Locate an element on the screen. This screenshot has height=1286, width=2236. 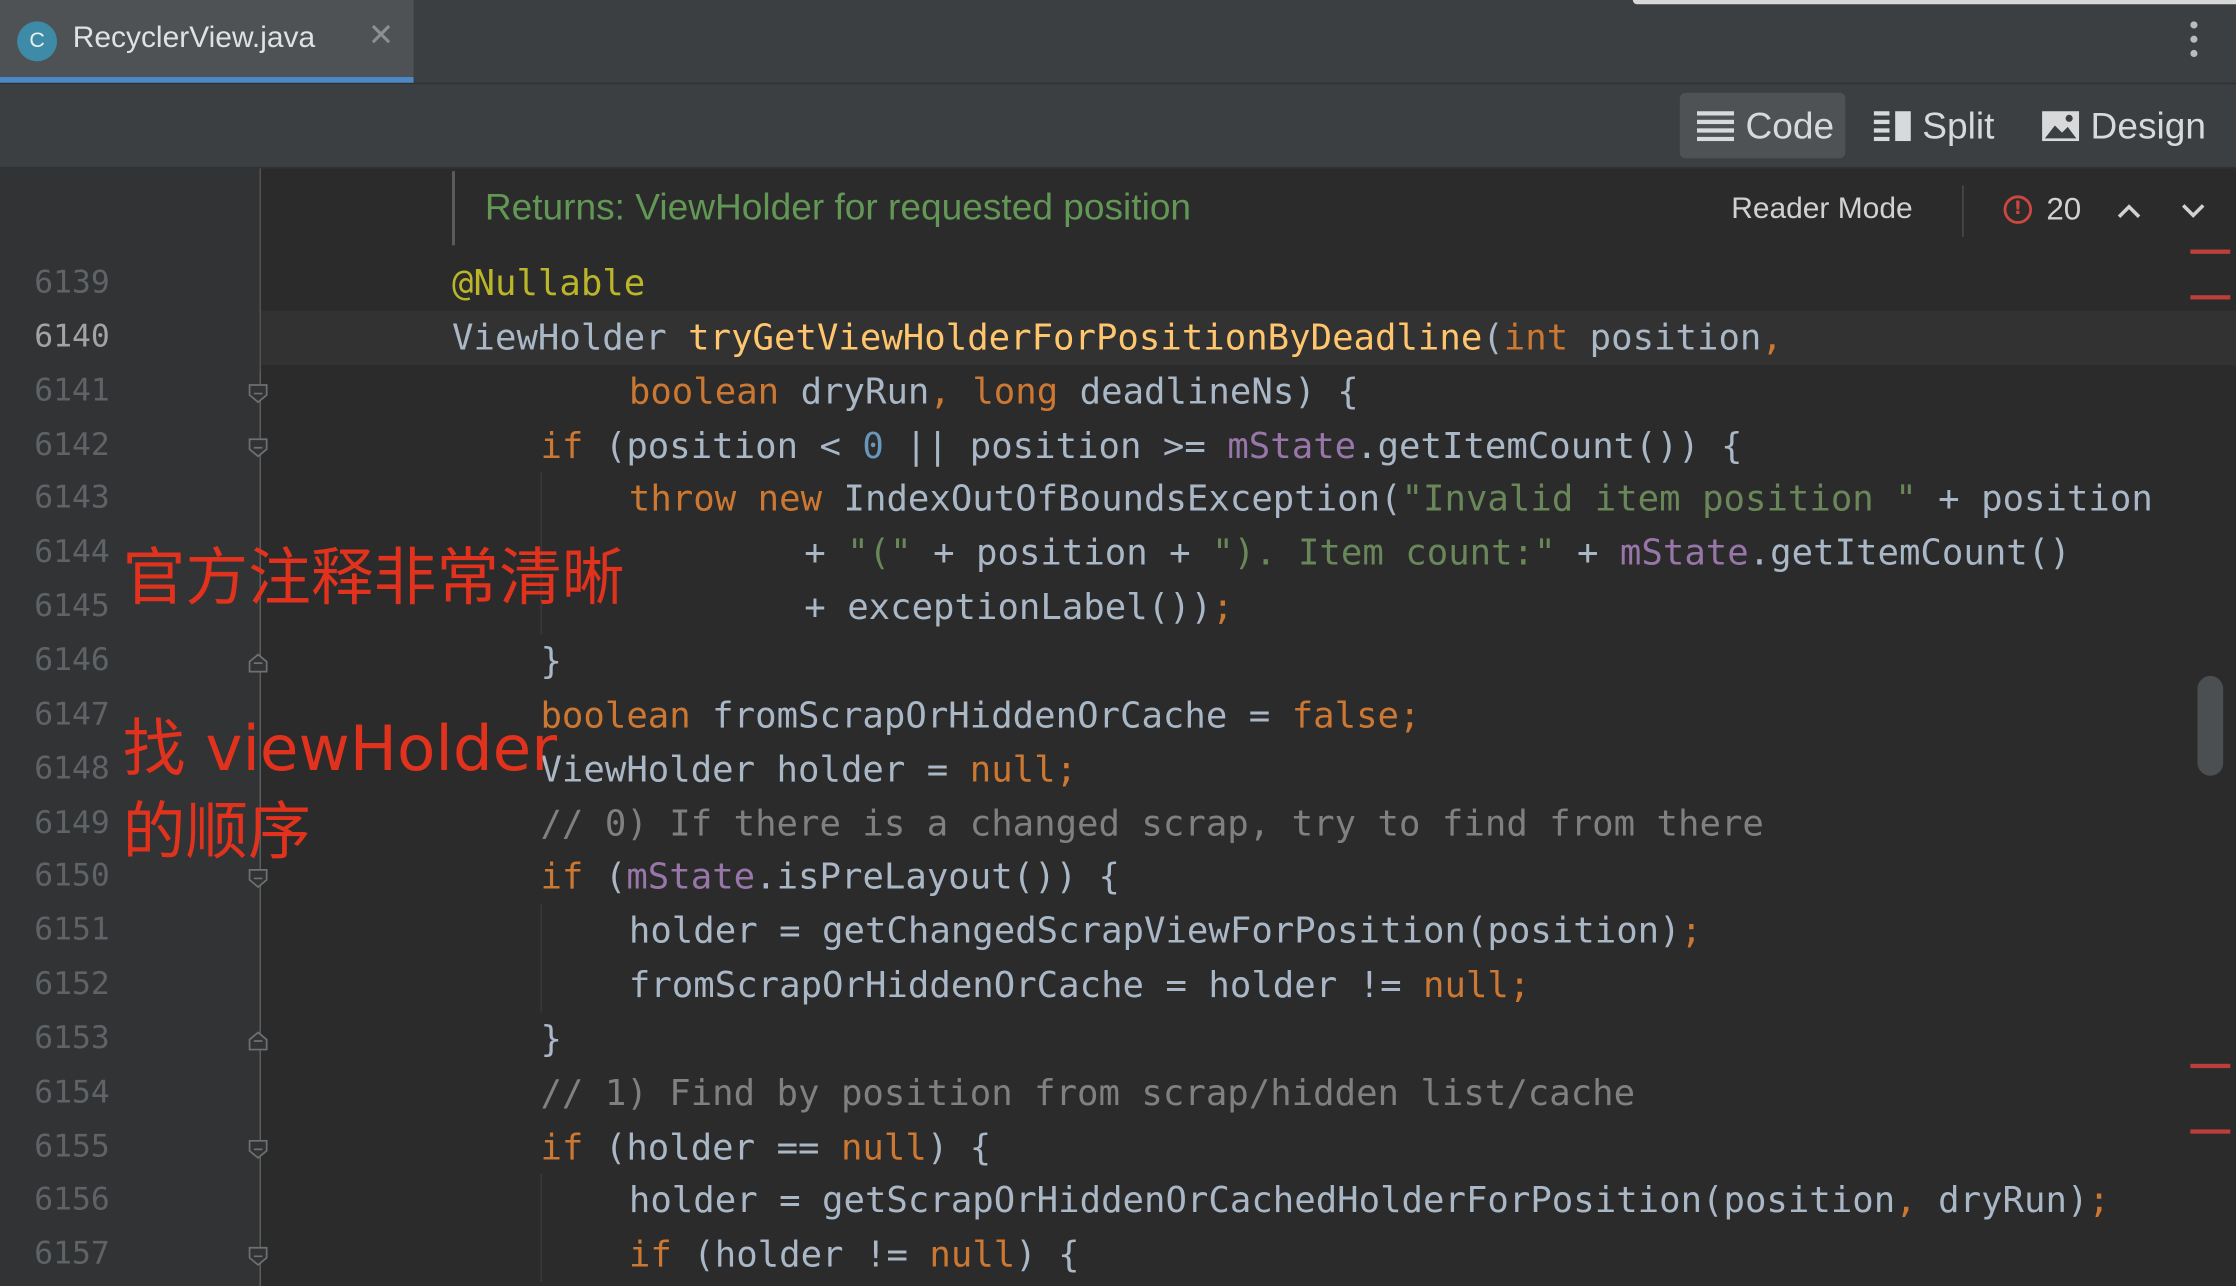
code-line: ViewHolder holder = null; is located at coordinates (808, 769).